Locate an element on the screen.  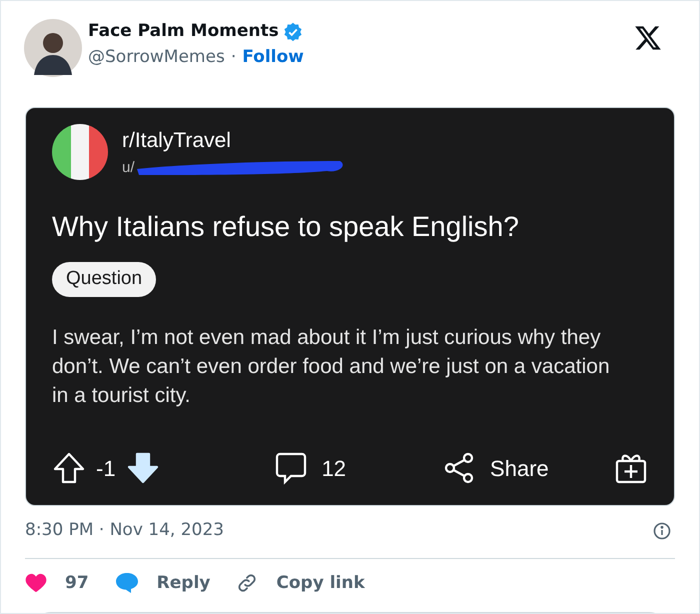
copy-link-button: Copy link is located at coordinates (300, 583).